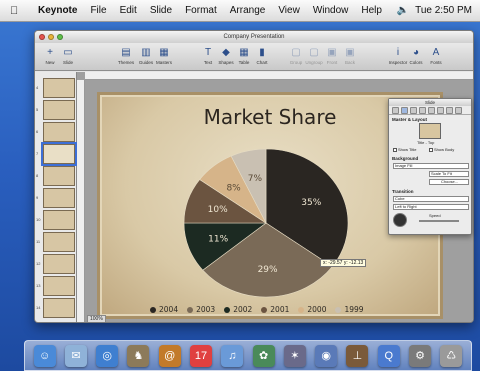 This screenshot has width=480, height=371. What do you see at coordinates (206, 309) in the screenshot?
I see `legend-label: 2003` at bounding box center [206, 309].